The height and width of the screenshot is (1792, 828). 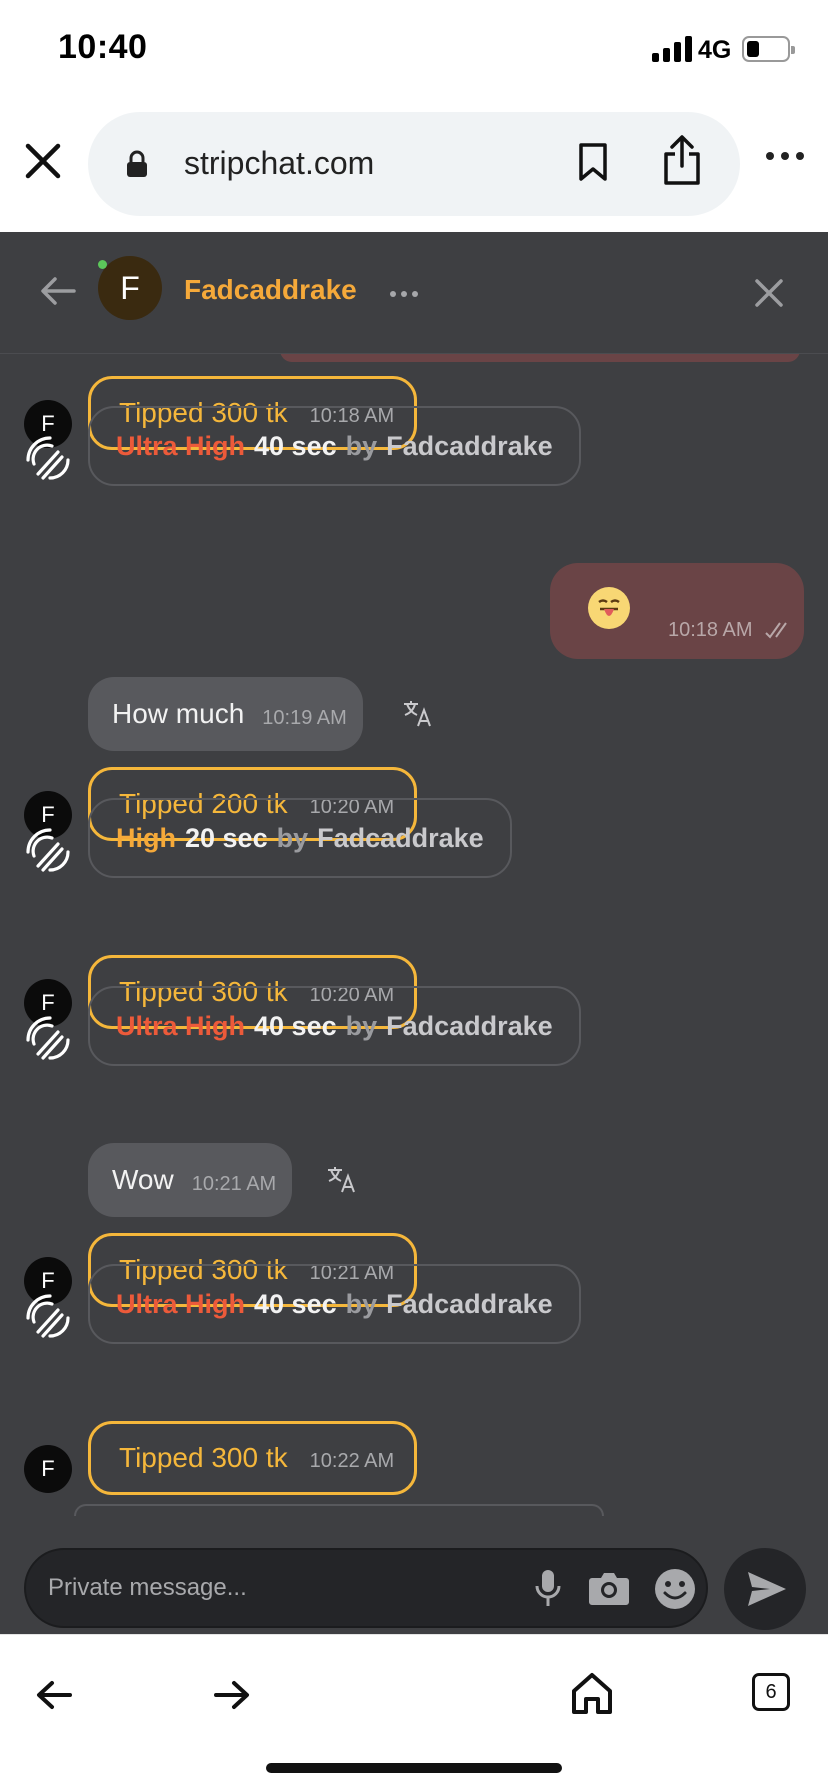 I want to click on close-icon, so click(x=43, y=161).